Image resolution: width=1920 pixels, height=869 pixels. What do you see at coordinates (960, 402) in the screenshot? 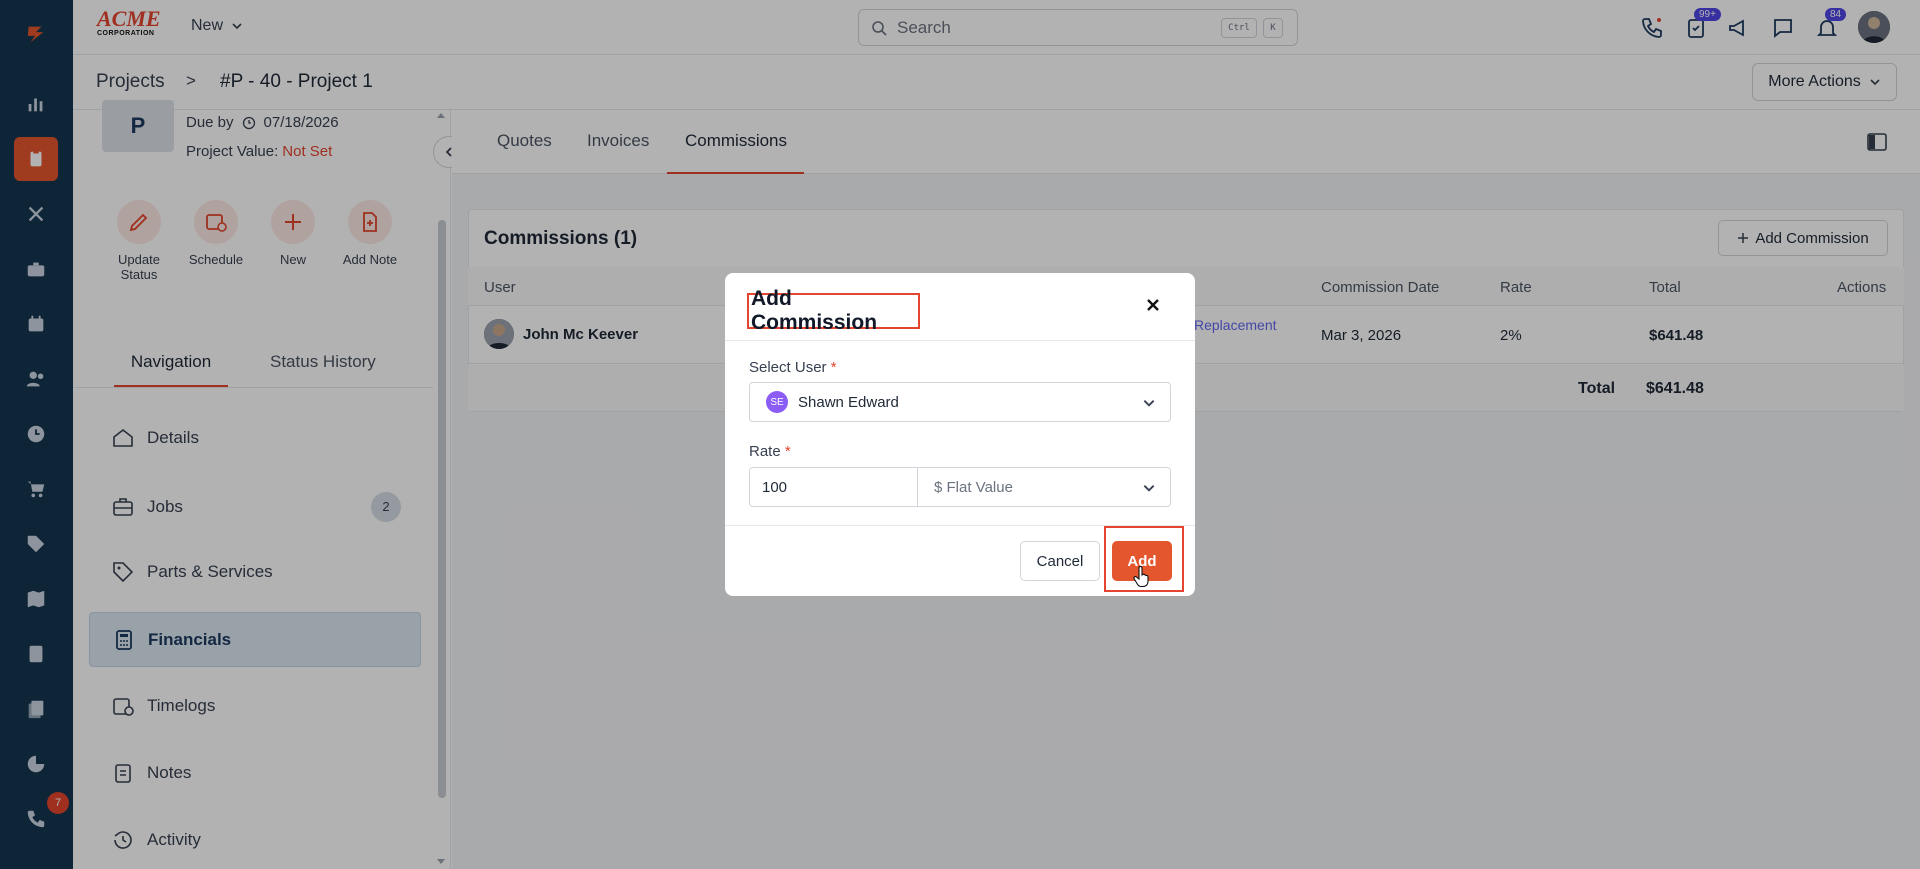
I see `select-user-dropdown: SE Shawn Edward` at bounding box center [960, 402].